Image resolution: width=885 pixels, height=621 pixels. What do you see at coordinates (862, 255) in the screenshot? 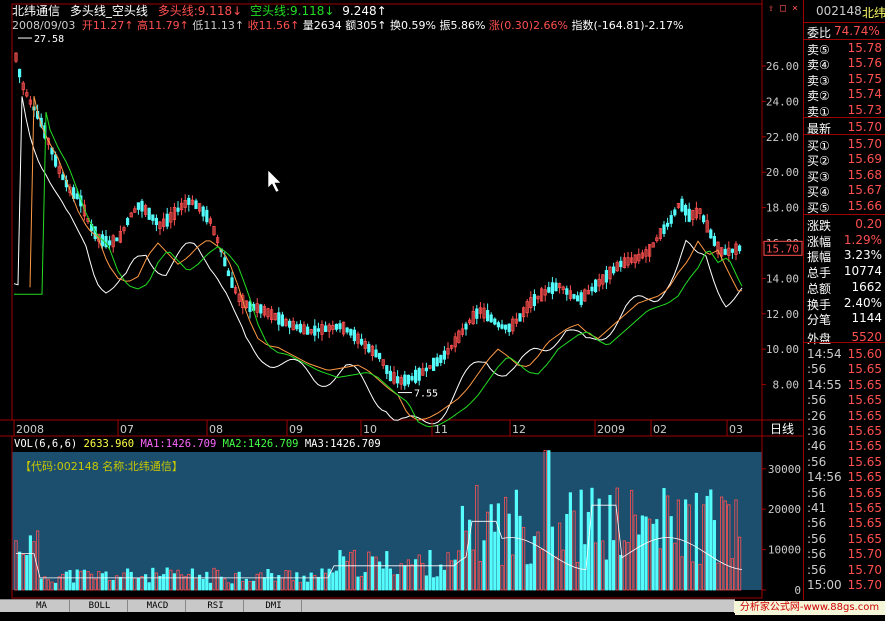
I see `stat-row-value: 3.23%` at bounding box center [862, 255].